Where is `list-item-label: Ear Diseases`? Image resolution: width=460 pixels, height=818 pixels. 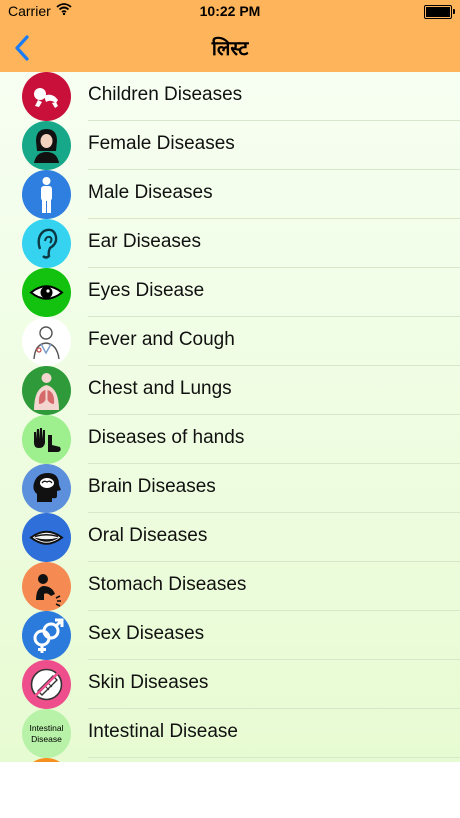 list-item-label: Ear Diseases is located at coordinates (144, 241).